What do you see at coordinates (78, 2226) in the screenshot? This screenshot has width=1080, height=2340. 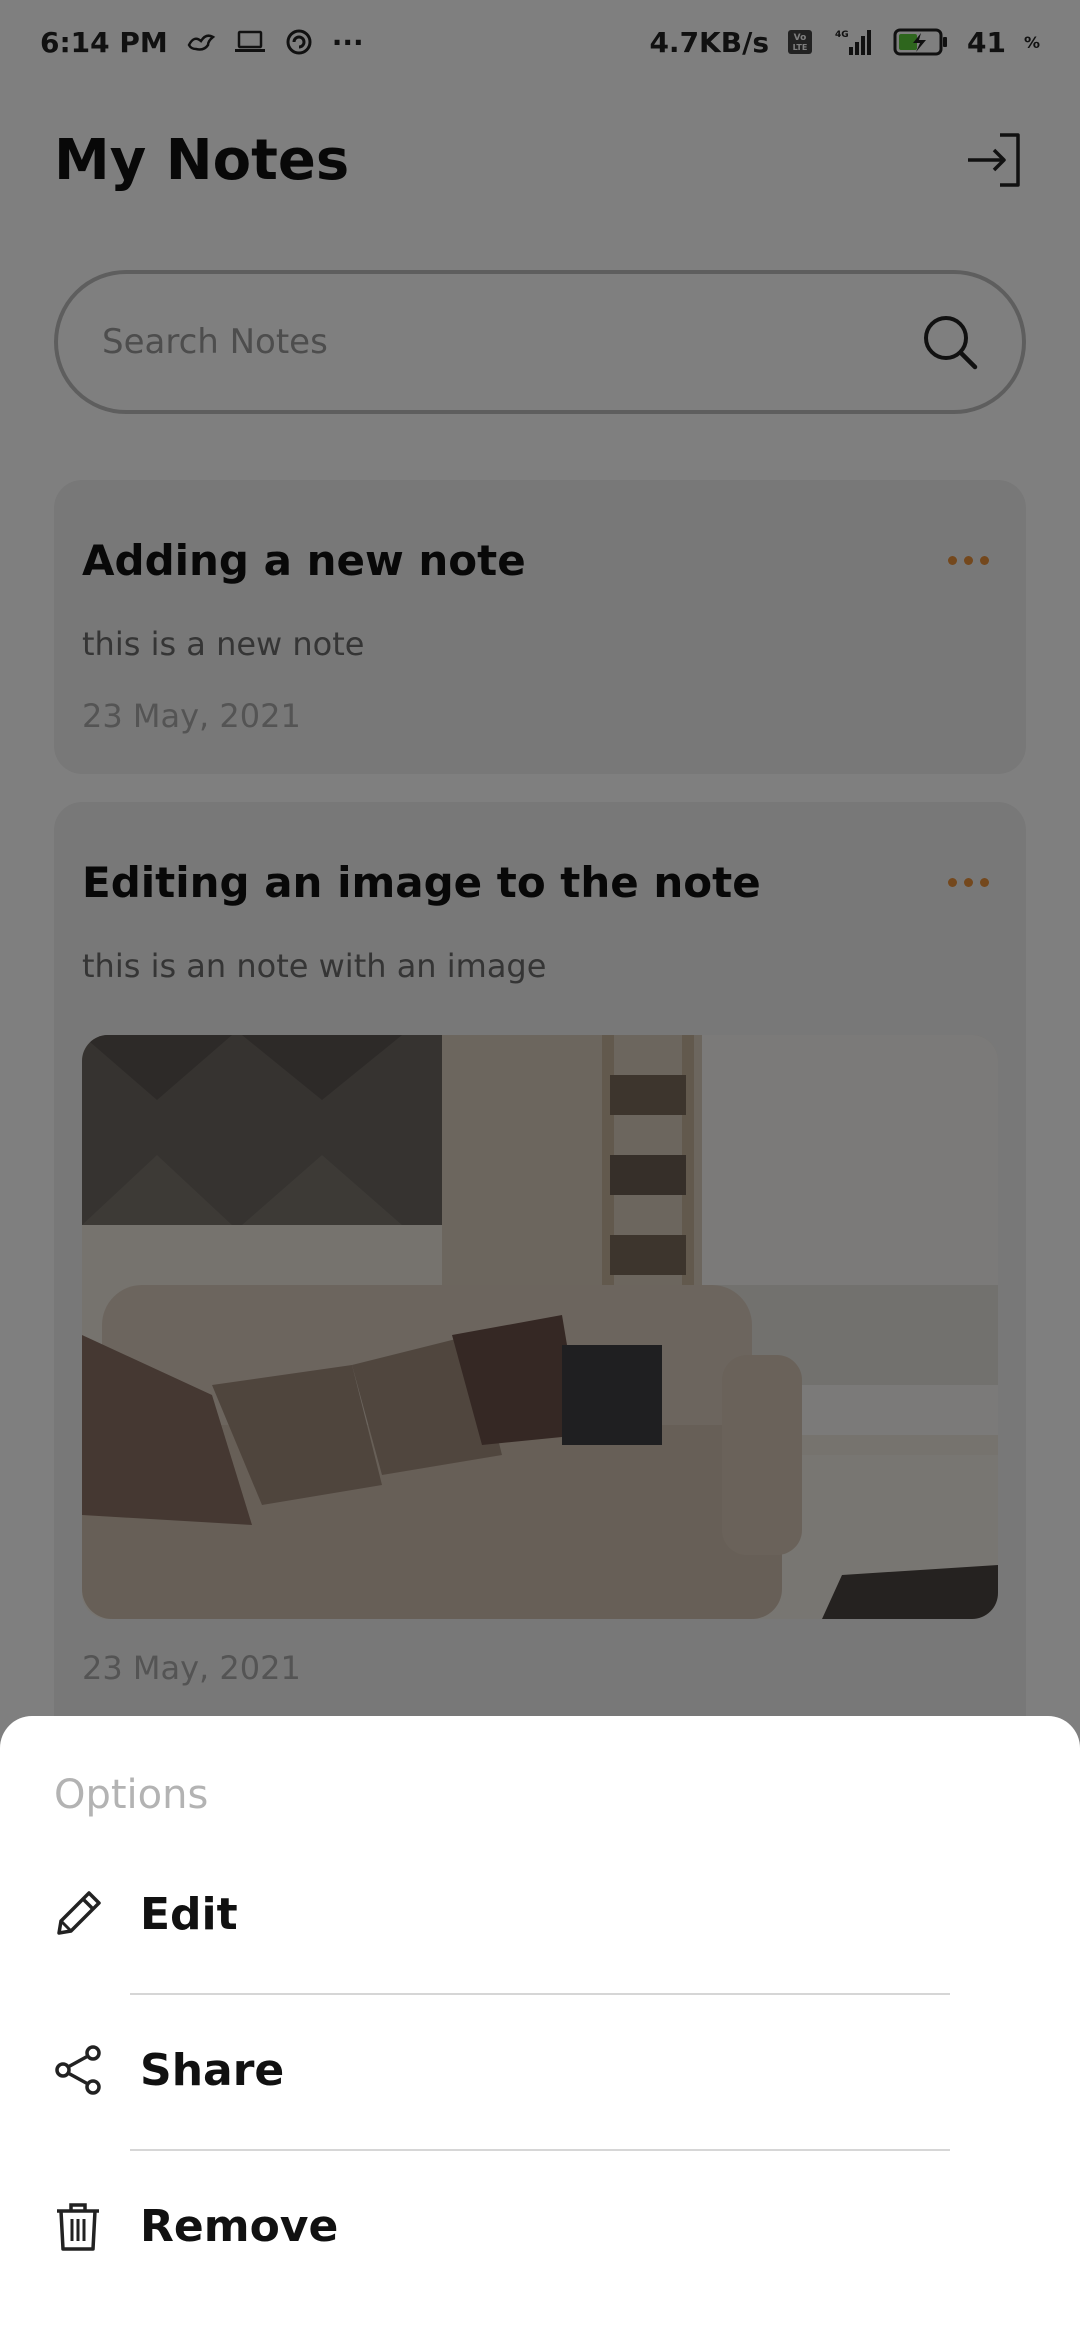 I see `trash-icon` at bounding box center [78, 2226].